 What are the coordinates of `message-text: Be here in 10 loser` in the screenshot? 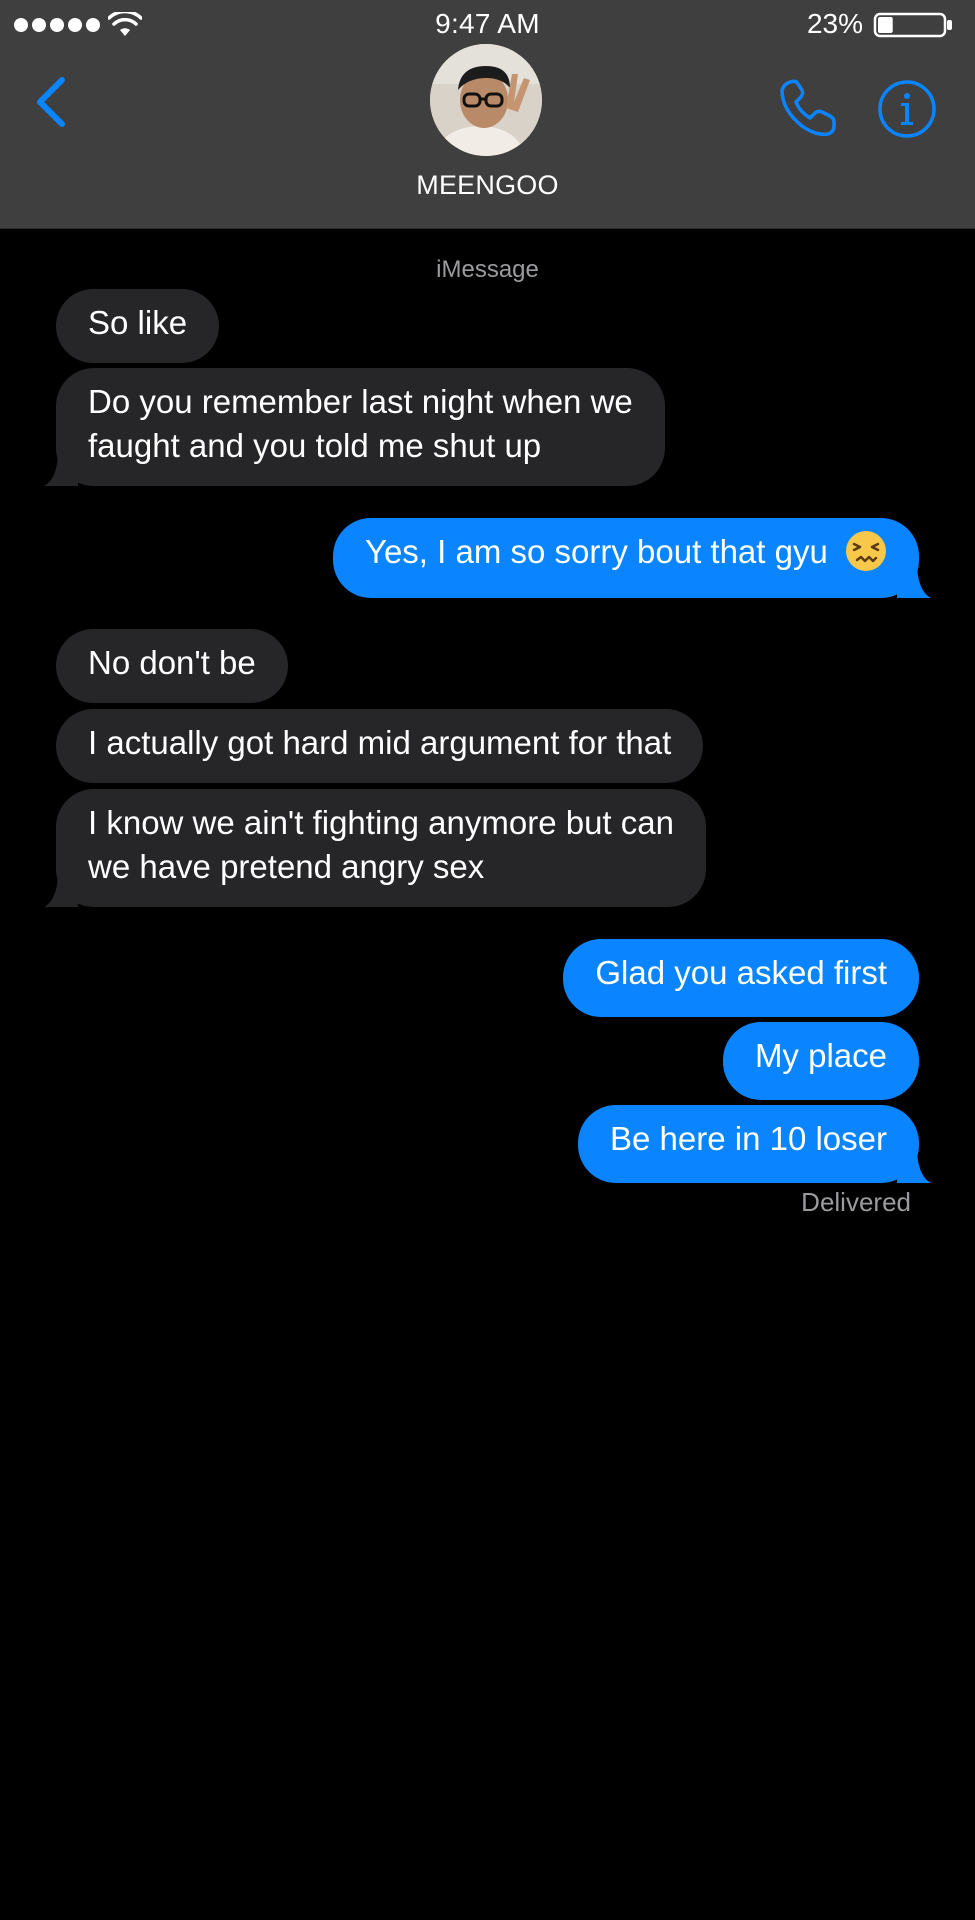 It's located at (748, 1138).